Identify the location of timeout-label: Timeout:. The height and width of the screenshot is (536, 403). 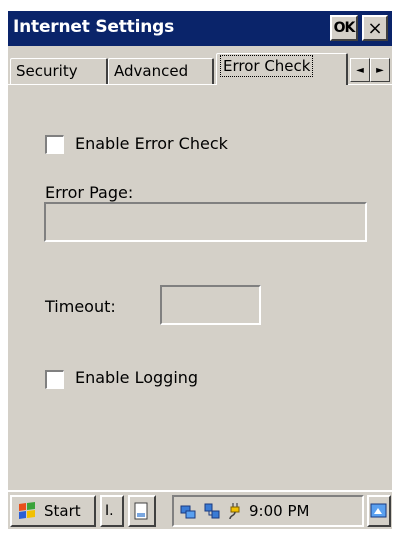
(80, 306).